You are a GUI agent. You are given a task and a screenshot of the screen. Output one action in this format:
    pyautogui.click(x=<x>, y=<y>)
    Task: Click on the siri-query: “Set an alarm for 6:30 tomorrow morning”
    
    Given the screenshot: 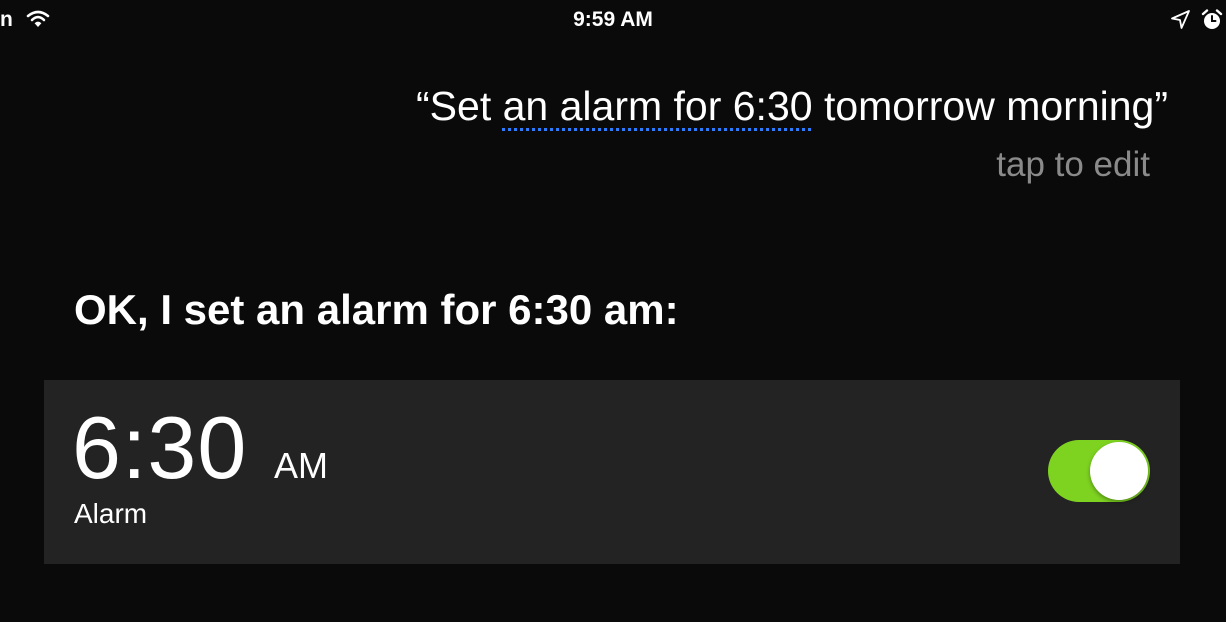 What is the action you would take?
    pyautogui.click(x=792, y=106)
    